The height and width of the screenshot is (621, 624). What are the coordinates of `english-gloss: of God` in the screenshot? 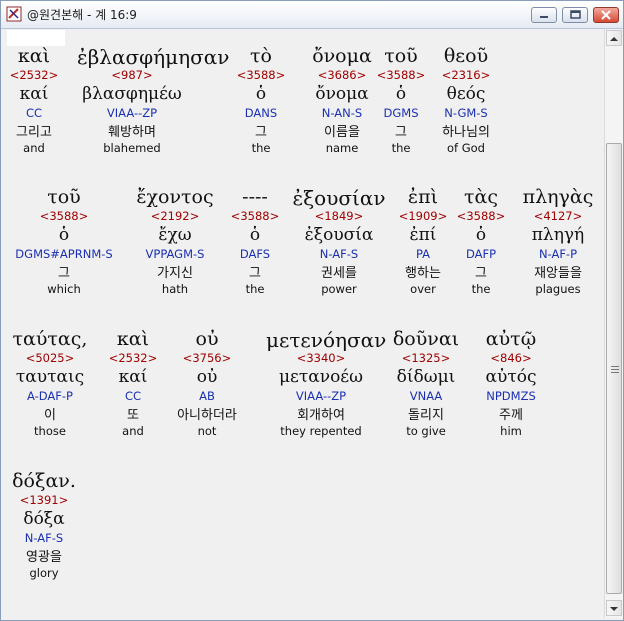 It's located at (466, 148).